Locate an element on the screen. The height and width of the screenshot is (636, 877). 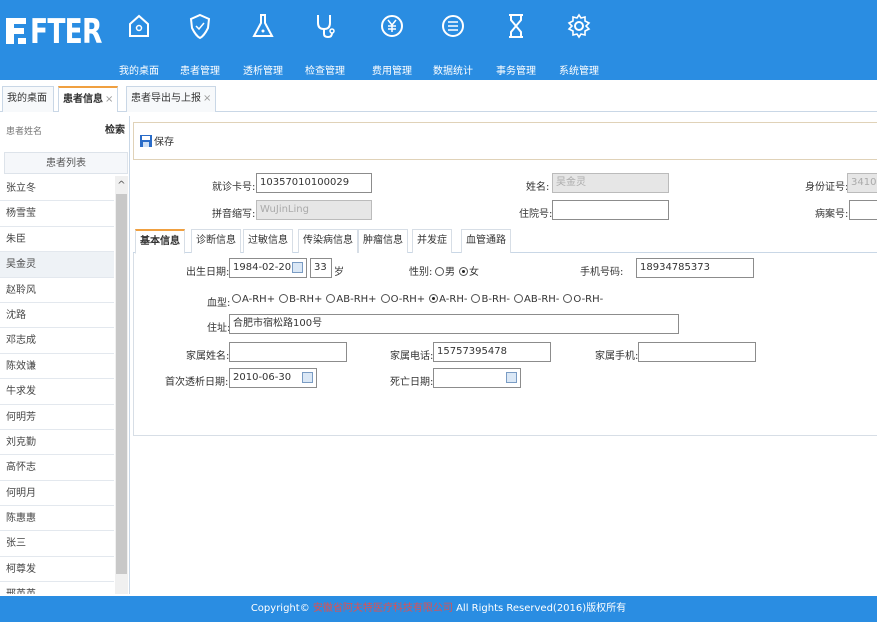
first-dialysis-value: 2010-06-30 is located at coordinates (262, 377).